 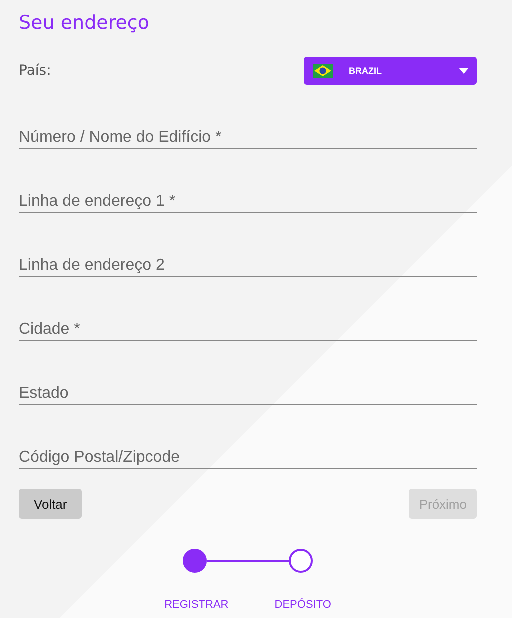 What do you see at coordinates (248, 320) in the screenshot?
I see `input-field: Cidade *` at bounding box center [248, 320].